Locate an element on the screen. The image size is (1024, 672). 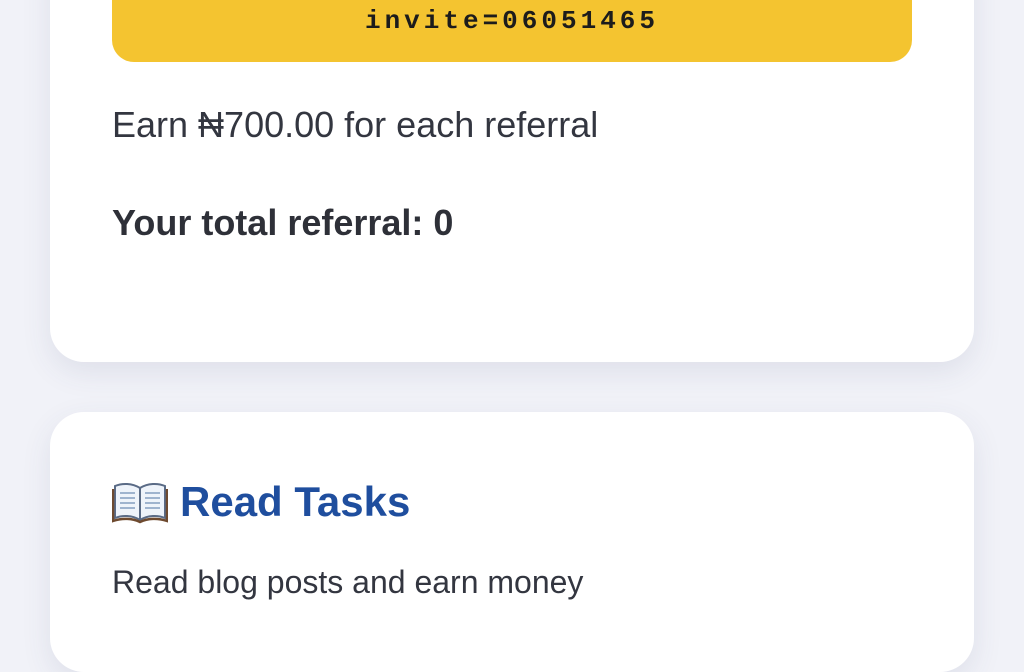
read-tasks-description: Read blog posts and earn money is located at coordinates (348, 582).